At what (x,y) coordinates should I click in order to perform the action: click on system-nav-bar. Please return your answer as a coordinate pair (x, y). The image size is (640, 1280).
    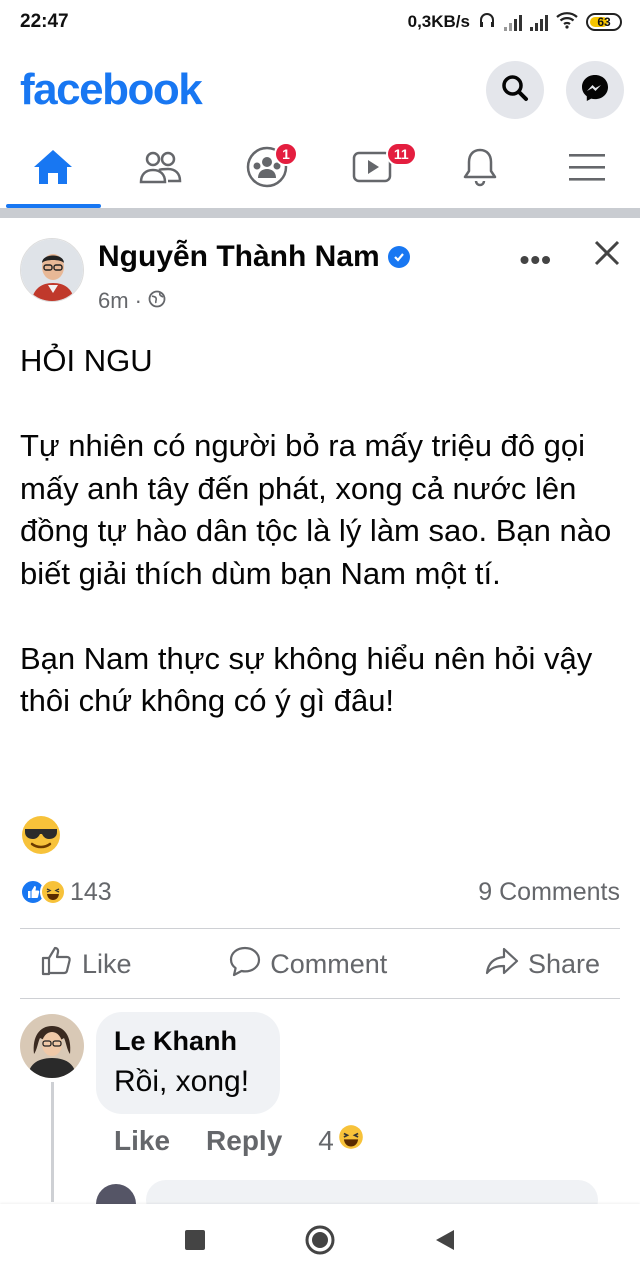
    Looking at the image, I should click on (320, 1242).